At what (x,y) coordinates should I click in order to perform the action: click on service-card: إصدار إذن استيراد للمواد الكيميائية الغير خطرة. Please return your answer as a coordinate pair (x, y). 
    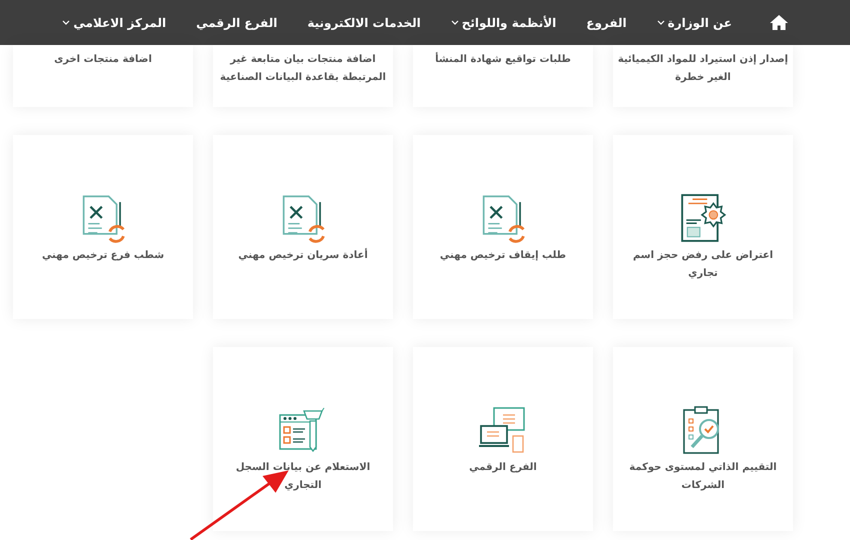
    Looking at the image, I should click on (703, 76).